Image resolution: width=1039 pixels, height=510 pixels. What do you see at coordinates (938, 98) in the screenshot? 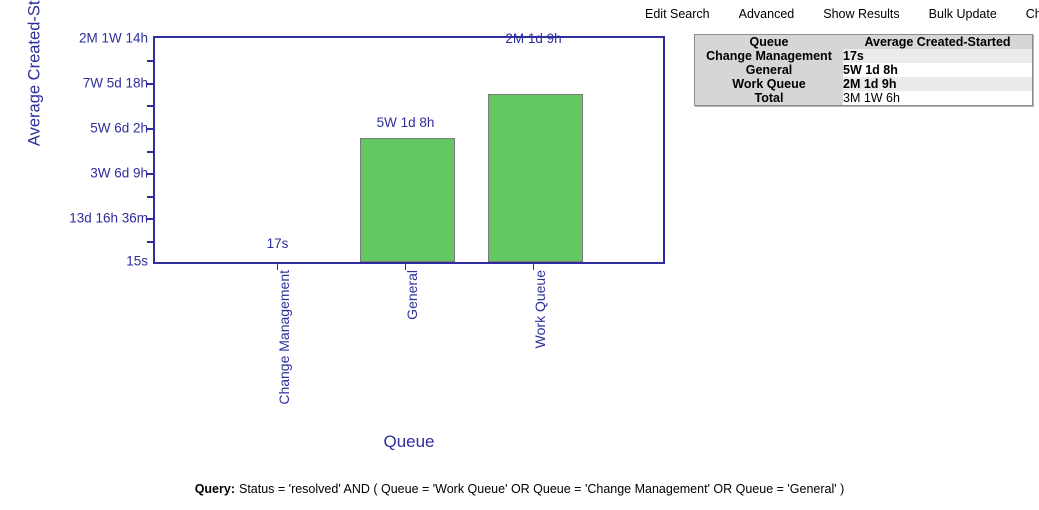
I see `table-cell-value-total: 3M 1W 6h` at bounding box center [938, 98].